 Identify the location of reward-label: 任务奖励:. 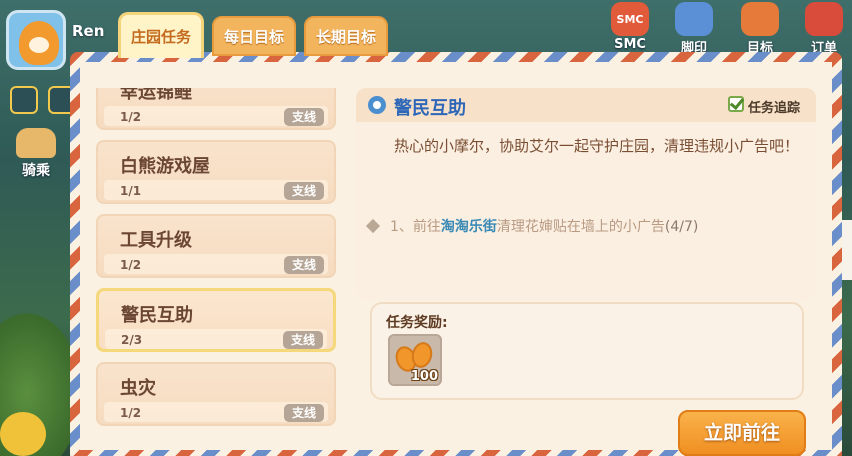
(417, 323).